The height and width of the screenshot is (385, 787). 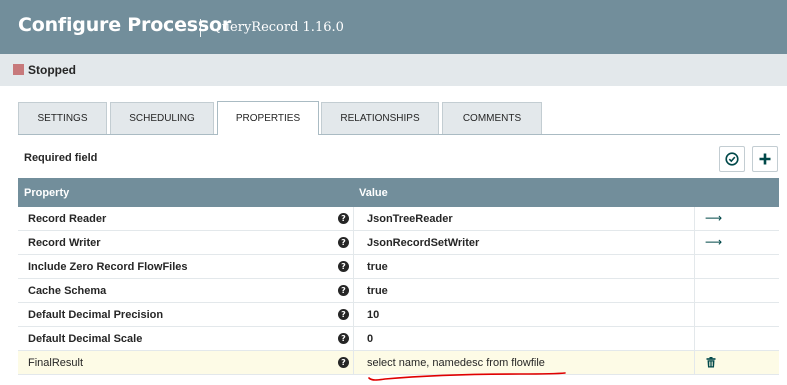 I want to click on value-cell: 0, so click(x=524, y=338).